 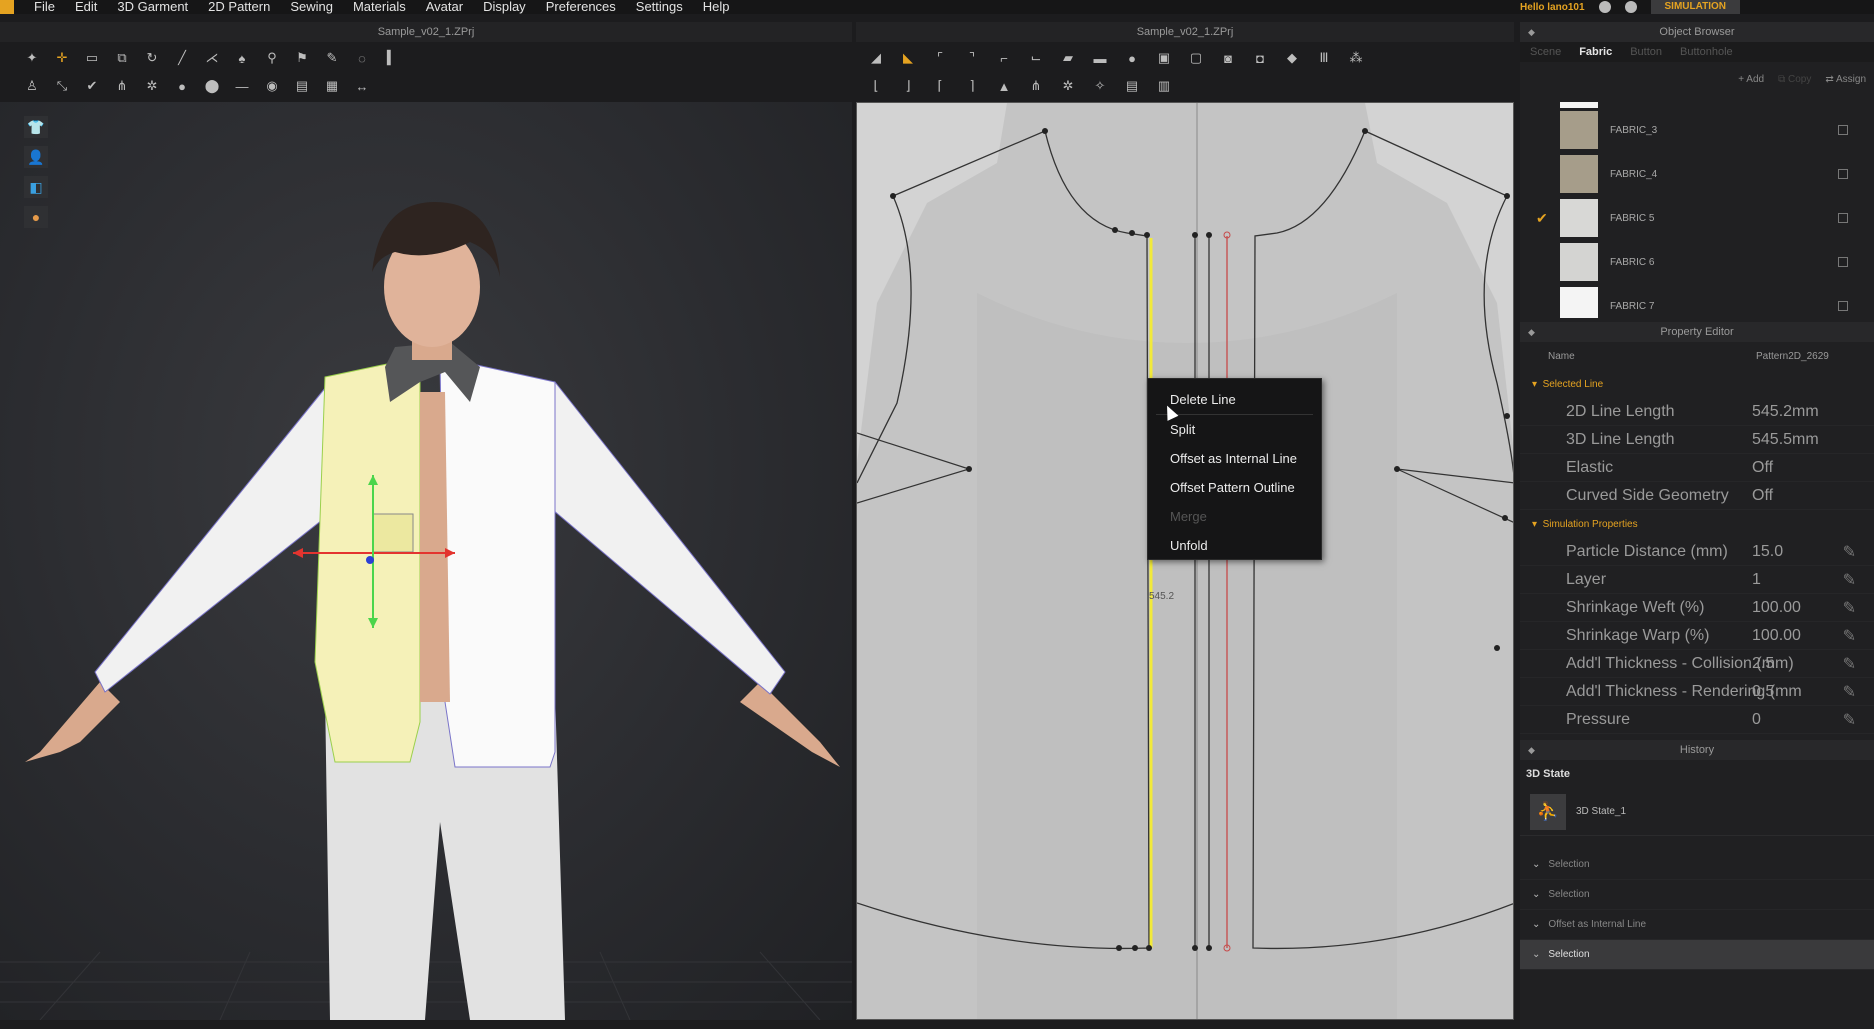 I want to click on circle-tool-icon: ●, so click(x=1132, y=58).